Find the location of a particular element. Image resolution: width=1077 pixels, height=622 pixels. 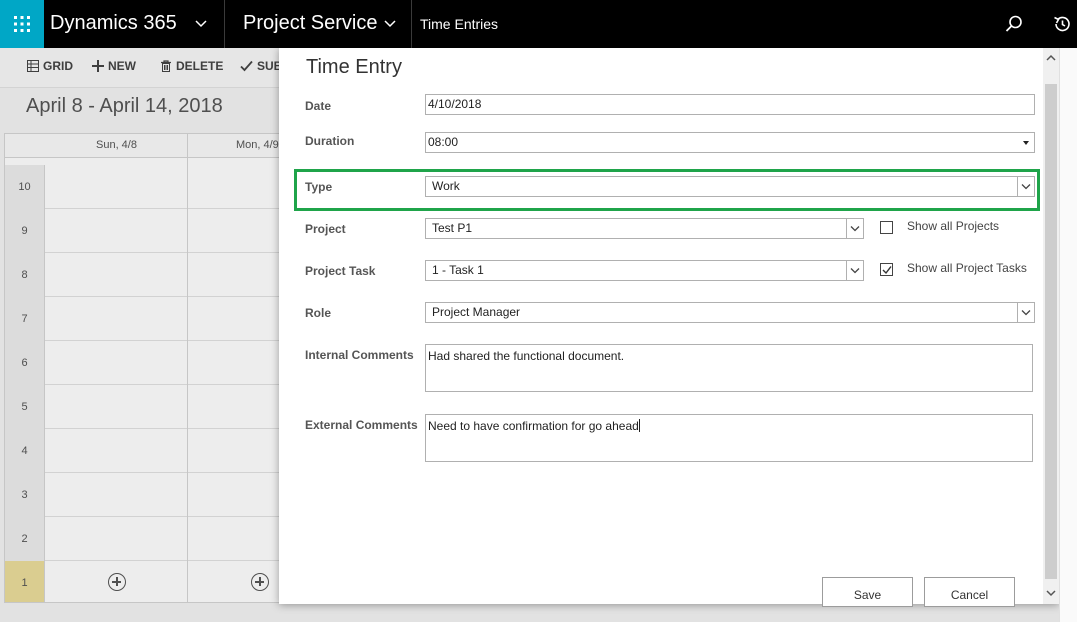

project-label: Project is located at coordinates (325, 229).